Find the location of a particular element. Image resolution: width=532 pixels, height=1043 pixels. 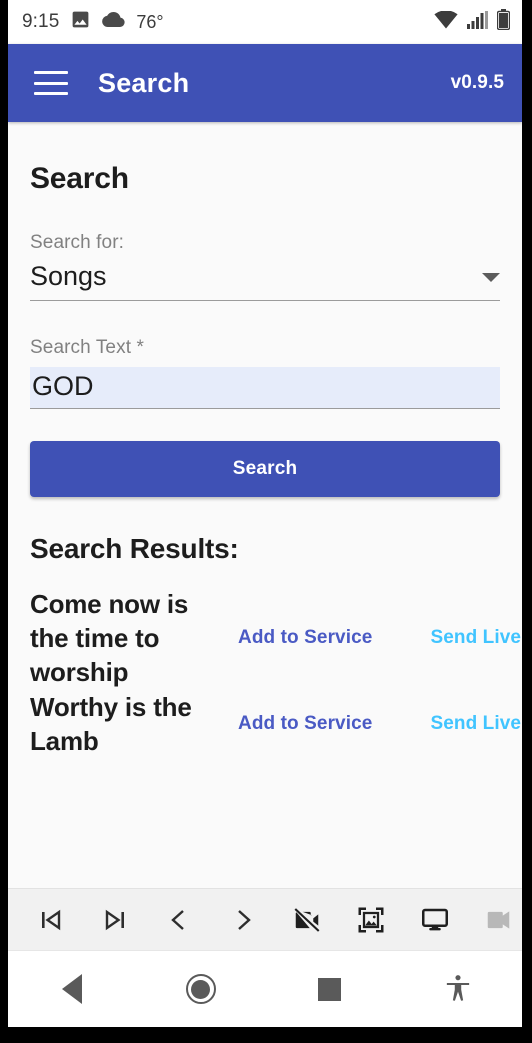

status-bar: 9:15 76° is located at coordinates (265, 22).